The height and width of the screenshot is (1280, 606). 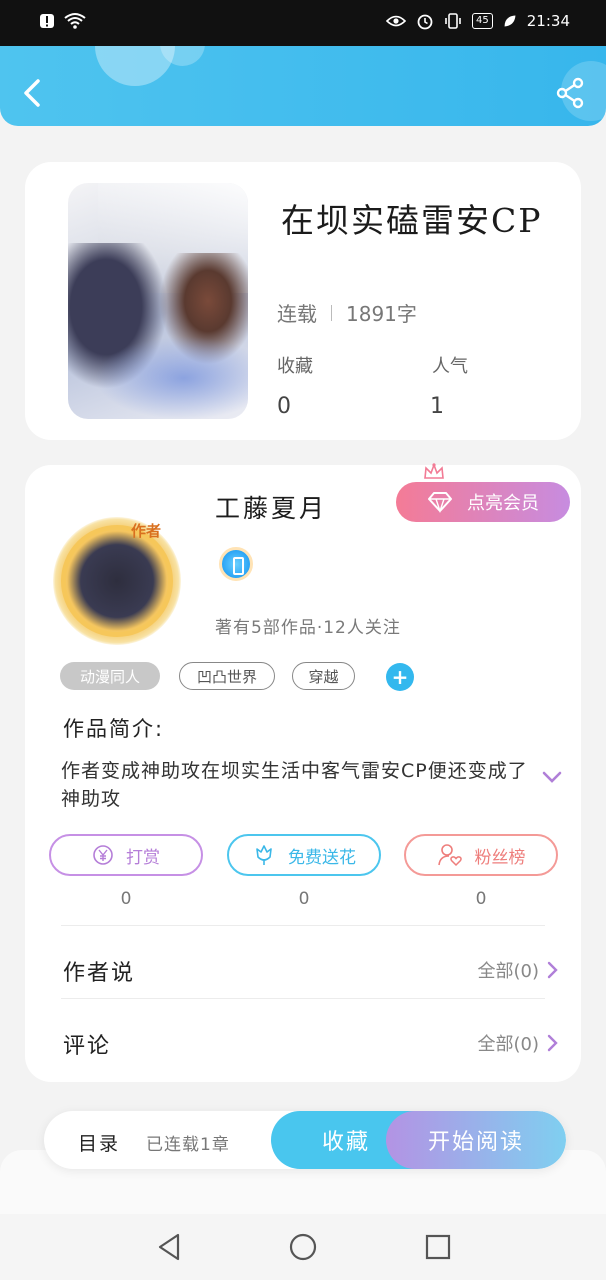 I want to click on vip-button-label: 点亮会员, so click(x=503, y=503).